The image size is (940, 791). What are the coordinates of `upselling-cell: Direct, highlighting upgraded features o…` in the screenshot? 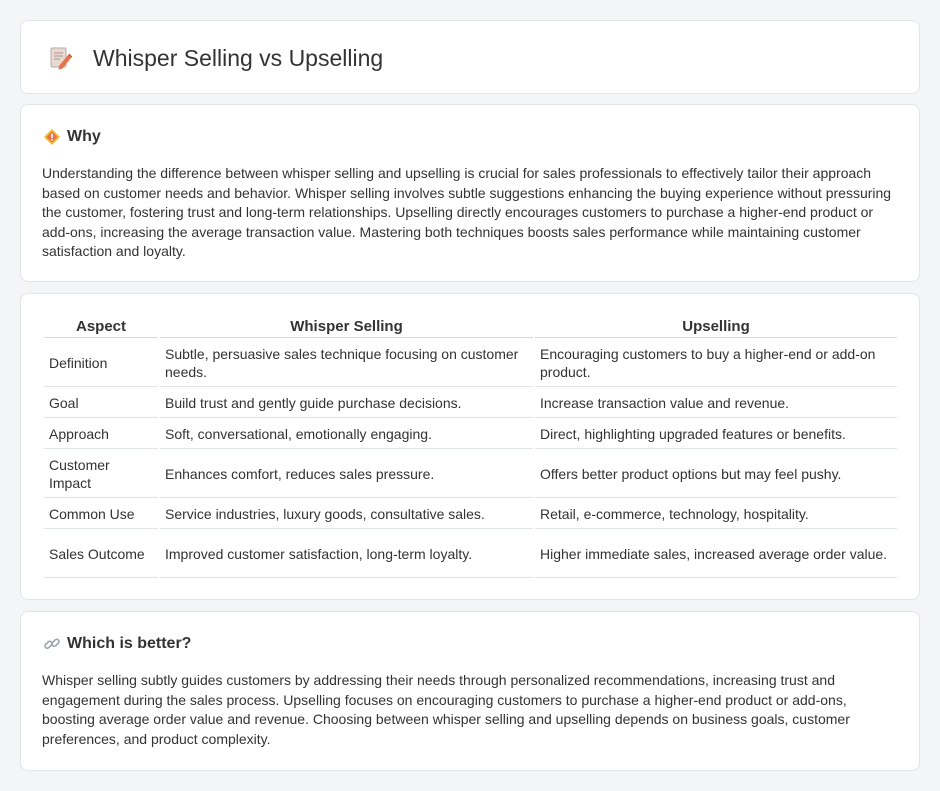 It's located at (716, 434).